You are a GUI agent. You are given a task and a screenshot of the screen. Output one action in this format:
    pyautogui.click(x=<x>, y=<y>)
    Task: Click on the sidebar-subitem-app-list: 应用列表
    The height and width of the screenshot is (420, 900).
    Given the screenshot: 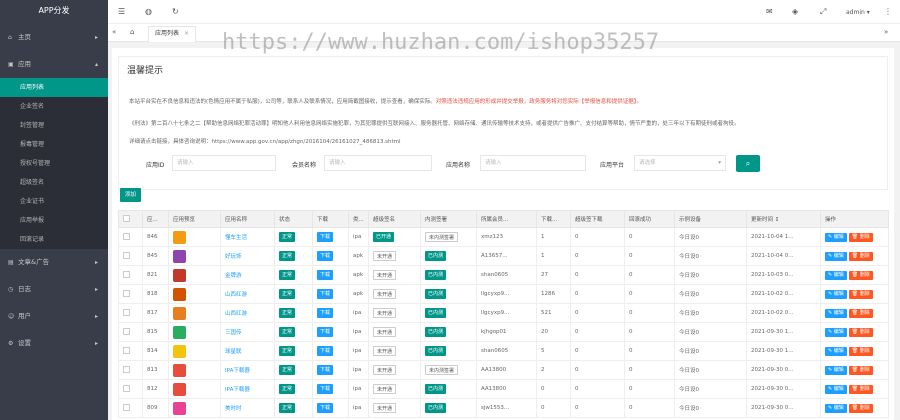 What is the action you would take?
    pyautogui.click(x=54, y=87)
    